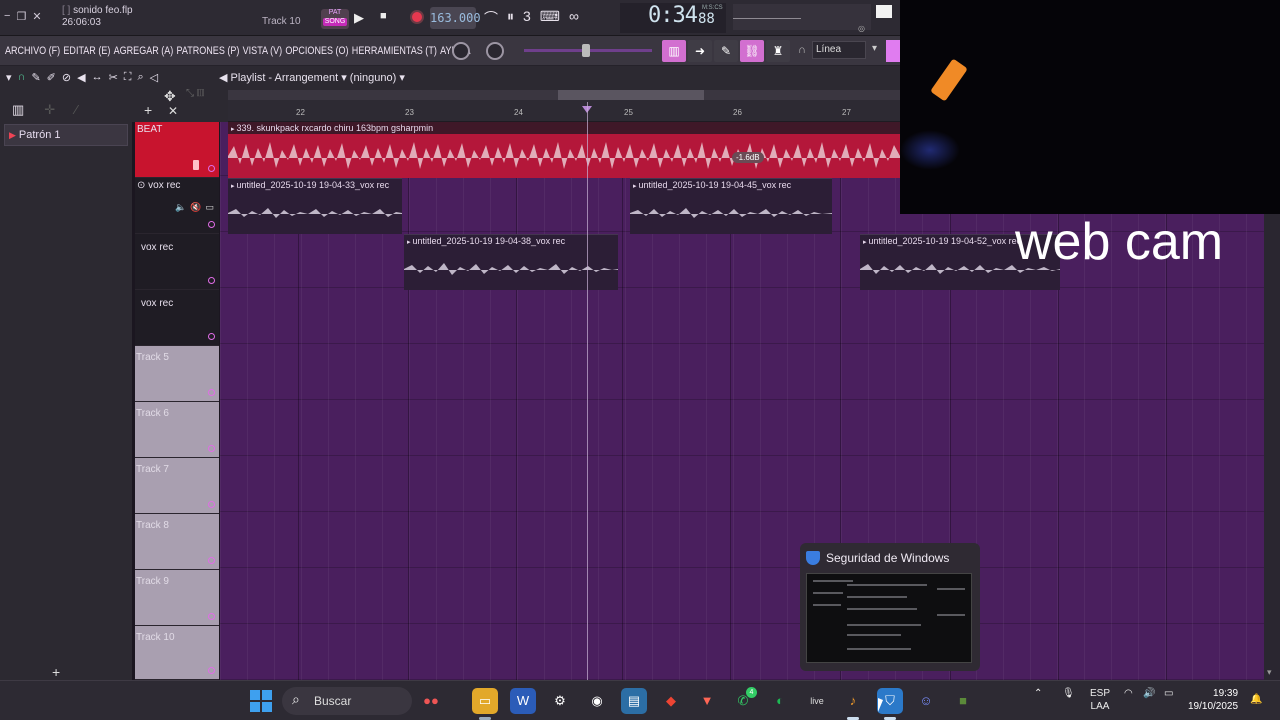  What do you see at coordinates (177, 262) in the screenshot?
I see `track-header-vox-2: vox rec` at bounding box center [177, 262].